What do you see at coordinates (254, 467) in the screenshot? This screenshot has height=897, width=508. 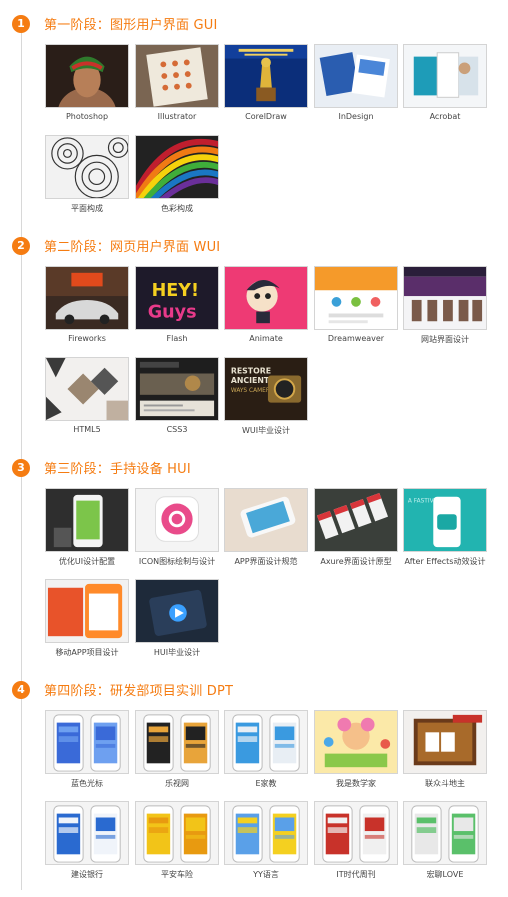 I see `stage-header: 3 第三阶段：手持设备 HUI` at bounding box center [254, 467].